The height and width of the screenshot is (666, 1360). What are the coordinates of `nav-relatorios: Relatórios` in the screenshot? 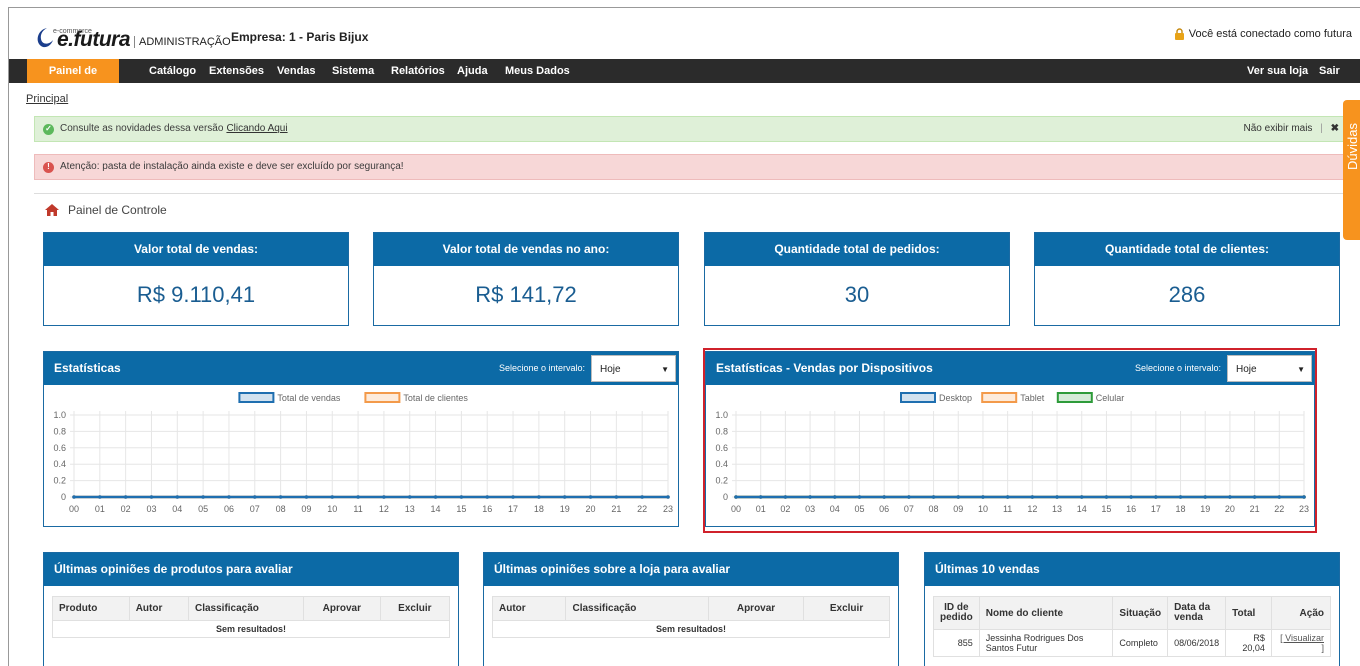 It's located at (418, 71).